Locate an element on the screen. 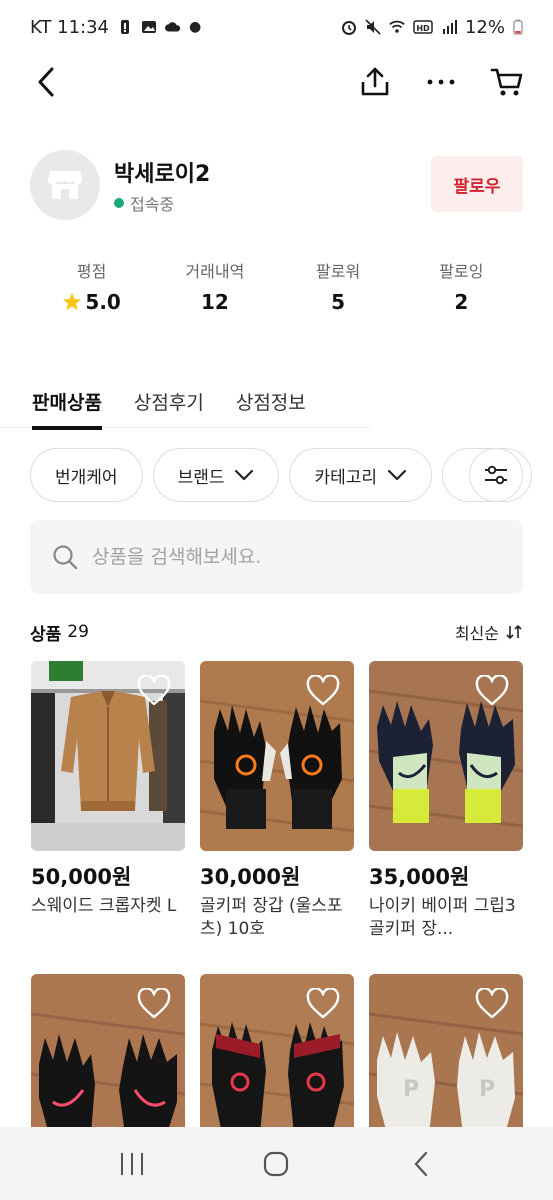  cloud-icon is located at coordinates (173, 27).